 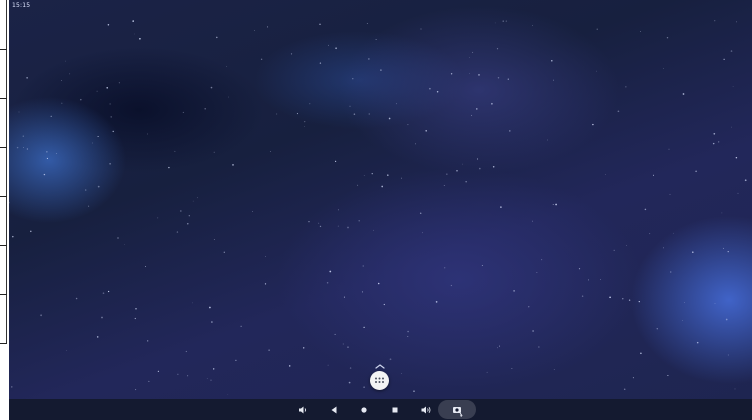 What do you see at coordinates (426, 410) in the screenshot?
I see `volume-up-button` at bounding box center [426, 410].